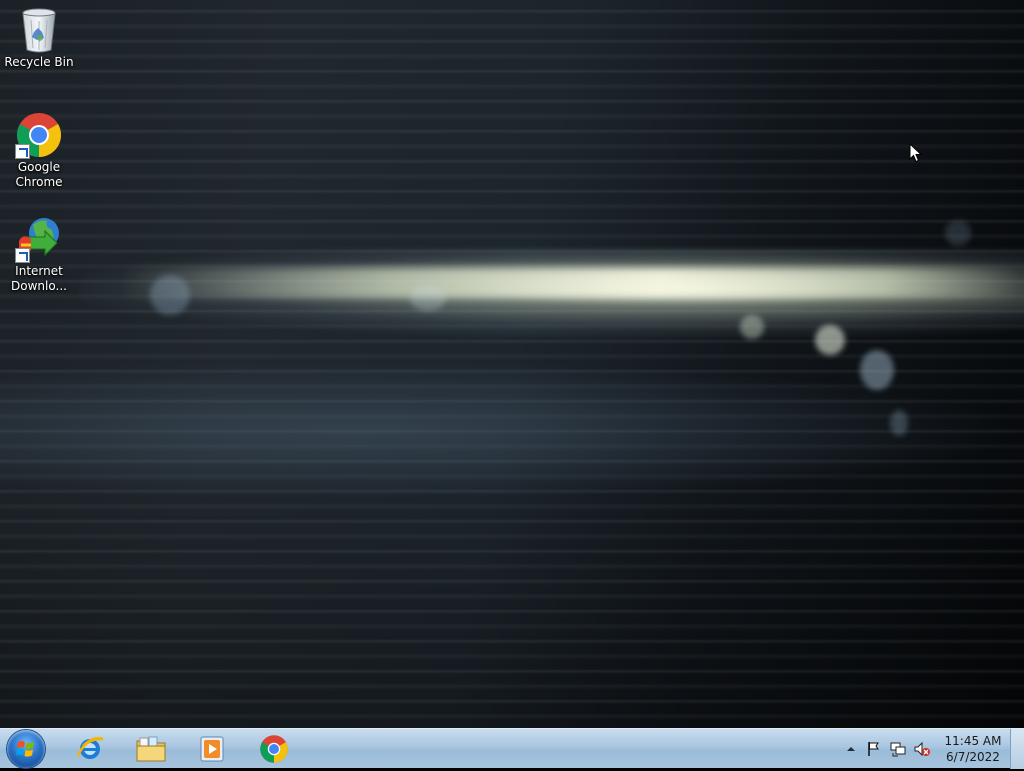  What do you see at coordinates (570, 283) in the screenshot?
I see `wallpaper-light-core` at bounding box center [570, 283].